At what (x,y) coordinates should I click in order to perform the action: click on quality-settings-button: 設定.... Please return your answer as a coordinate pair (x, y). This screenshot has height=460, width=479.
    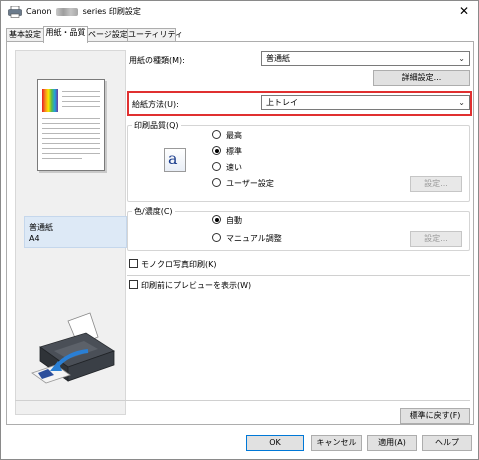
    Looking at the image, I should click on (436, 184).